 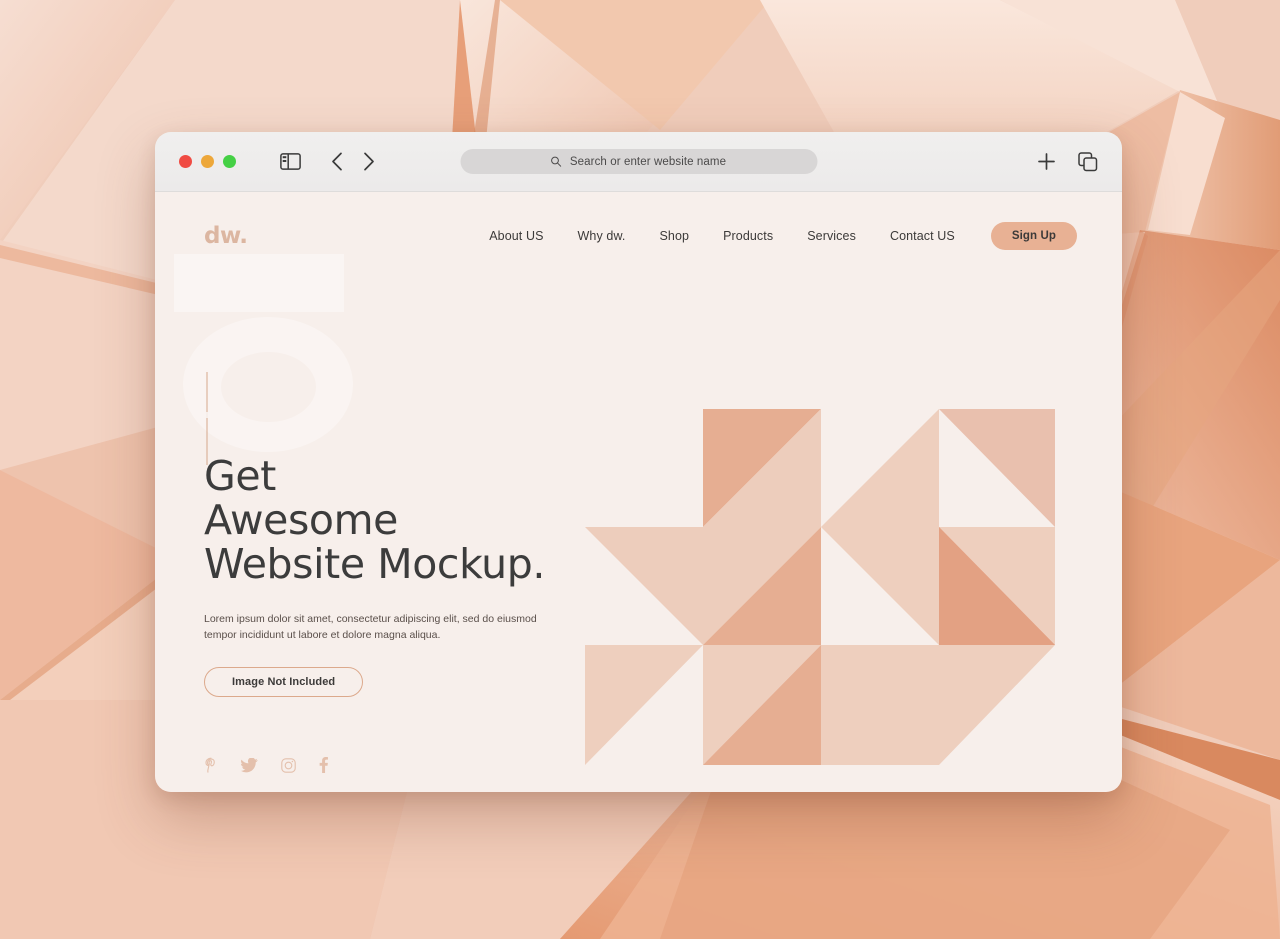 I want to click on tab-overview-icon, so click(x=1088, y=161).